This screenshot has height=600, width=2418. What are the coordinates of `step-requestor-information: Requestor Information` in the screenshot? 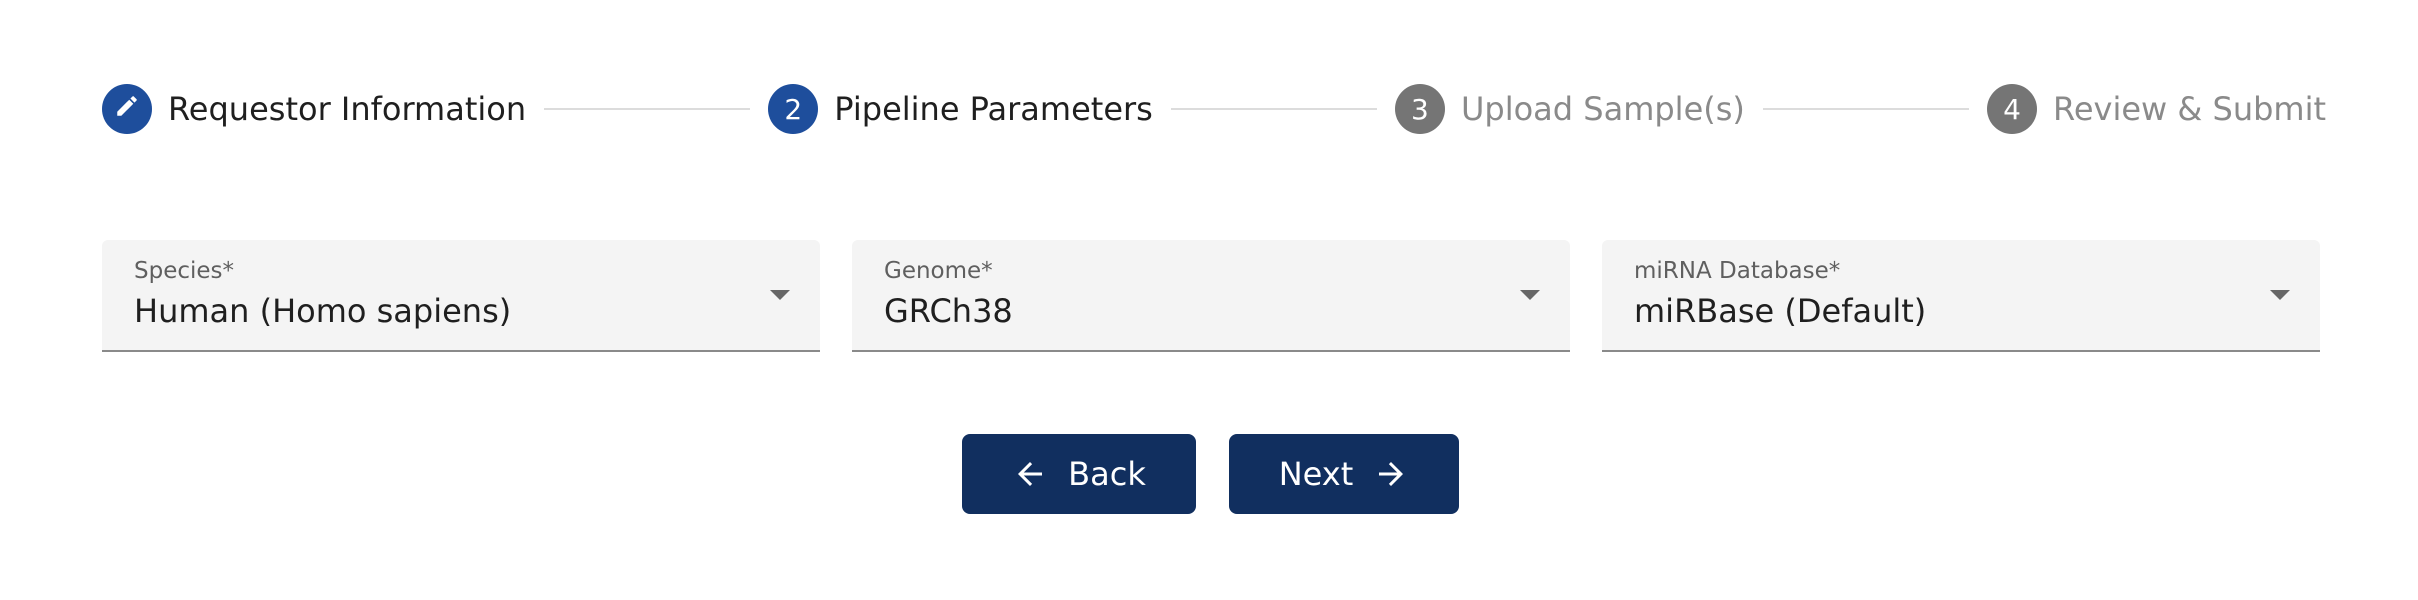 It's located at (314, 109).